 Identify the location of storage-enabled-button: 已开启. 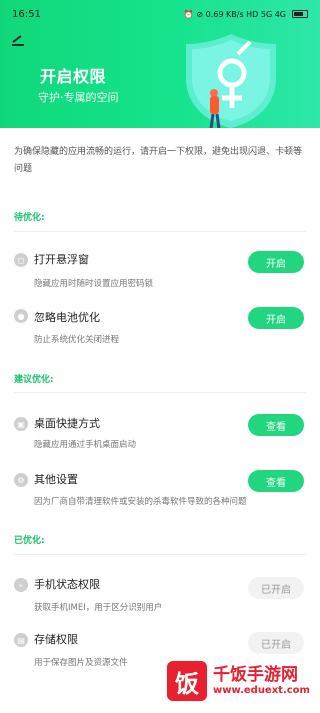
(276, 643).